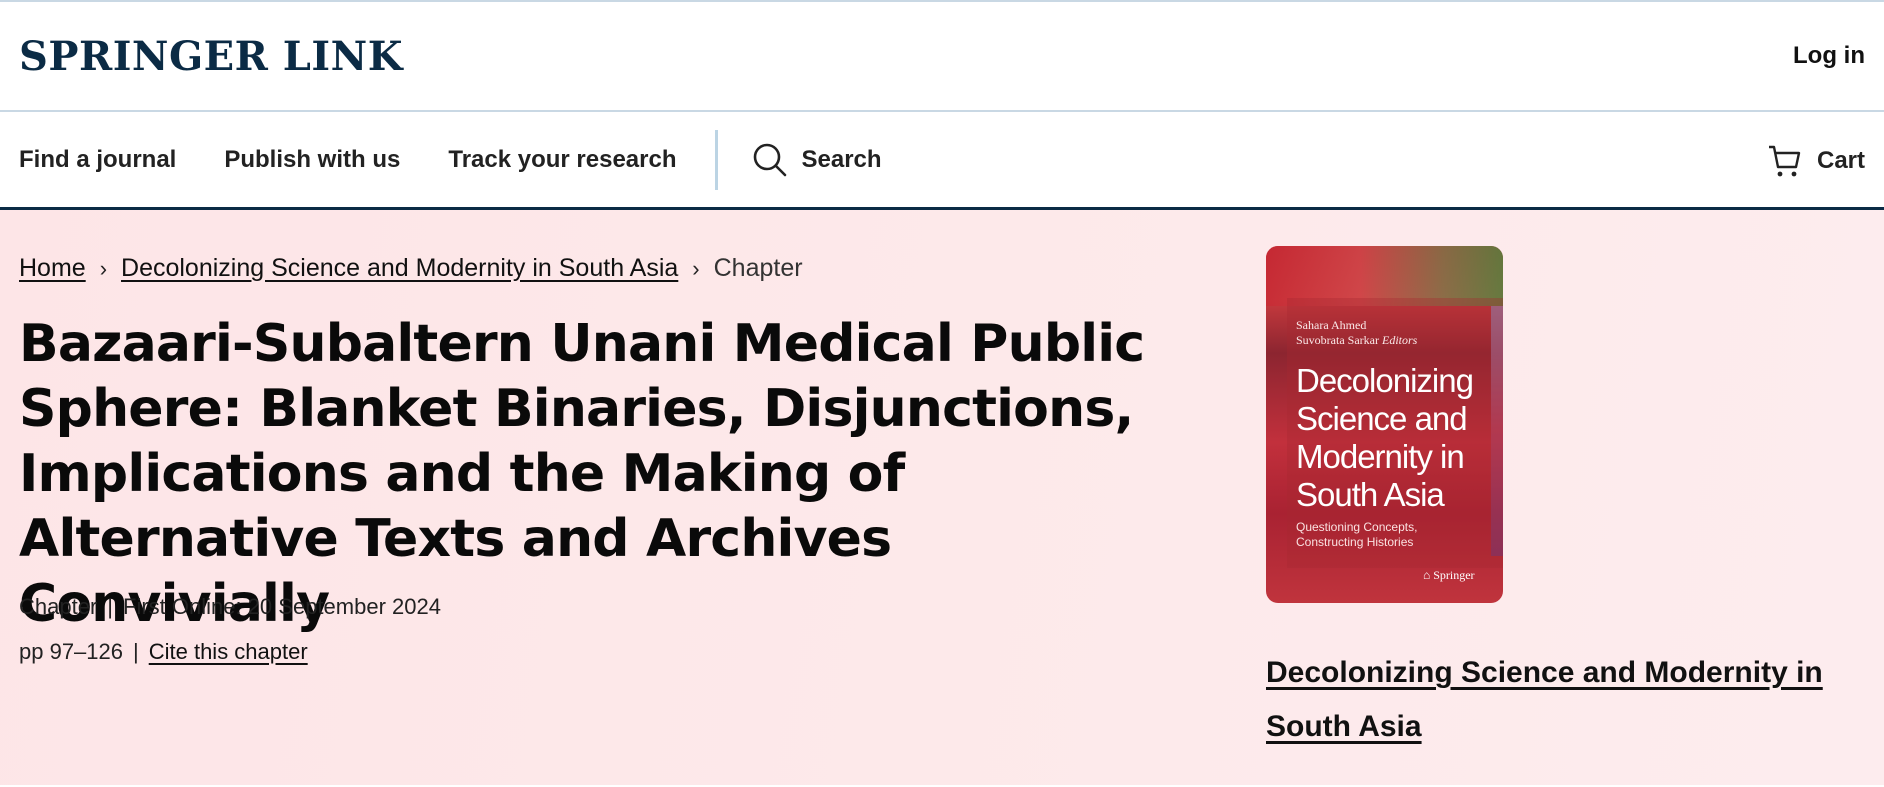  What do you see at coordinates (97, 160) in the screenshot?
I see `nav-find-journal: Find a journal` at bounding box center [97, 160].